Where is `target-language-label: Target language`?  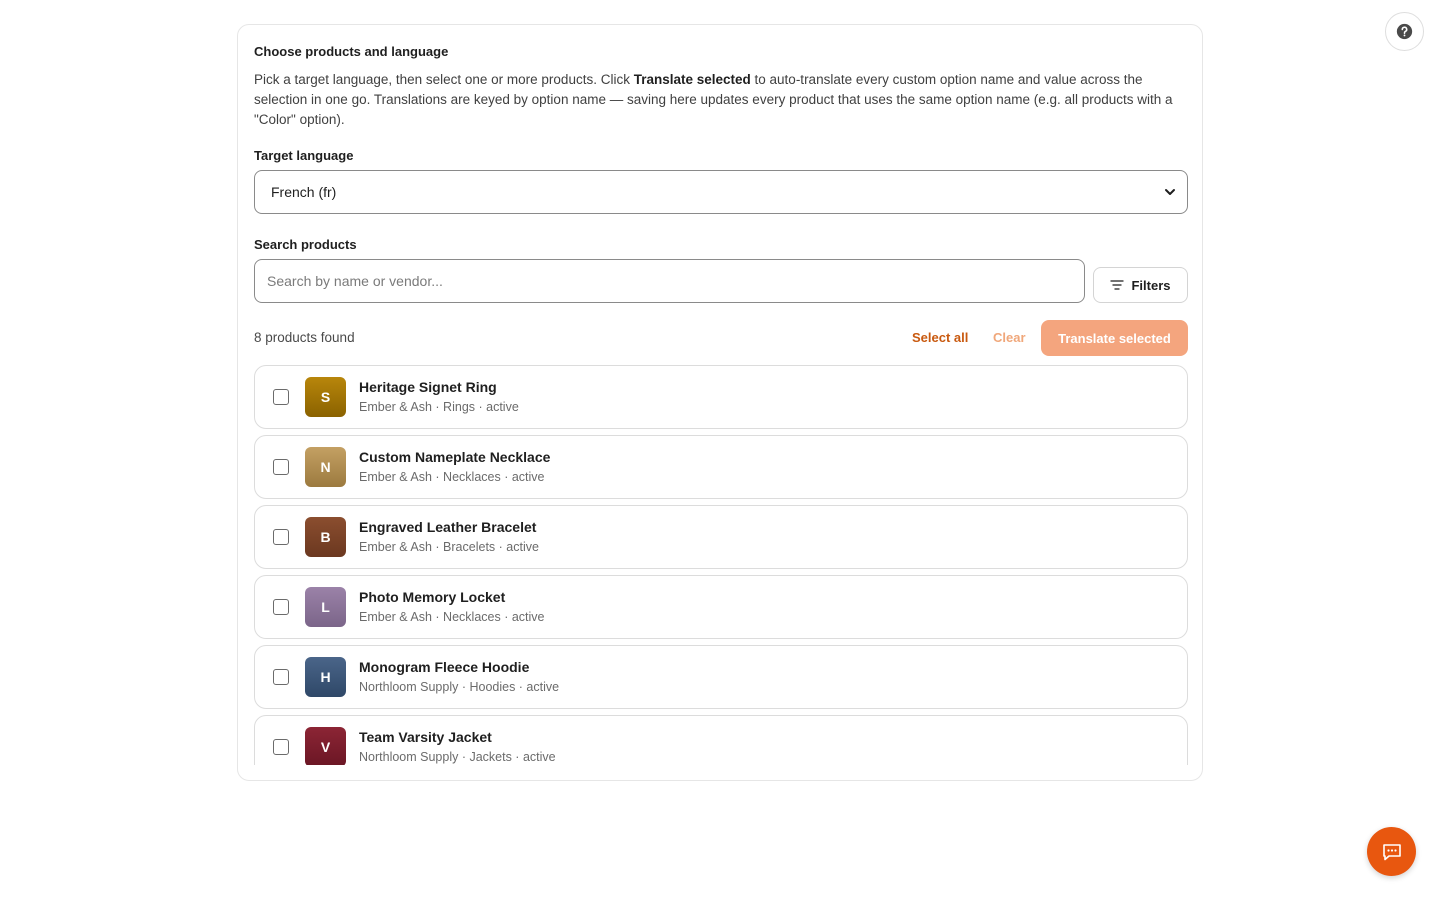 target-language-label: Target language is located at coordinates (304, 155).